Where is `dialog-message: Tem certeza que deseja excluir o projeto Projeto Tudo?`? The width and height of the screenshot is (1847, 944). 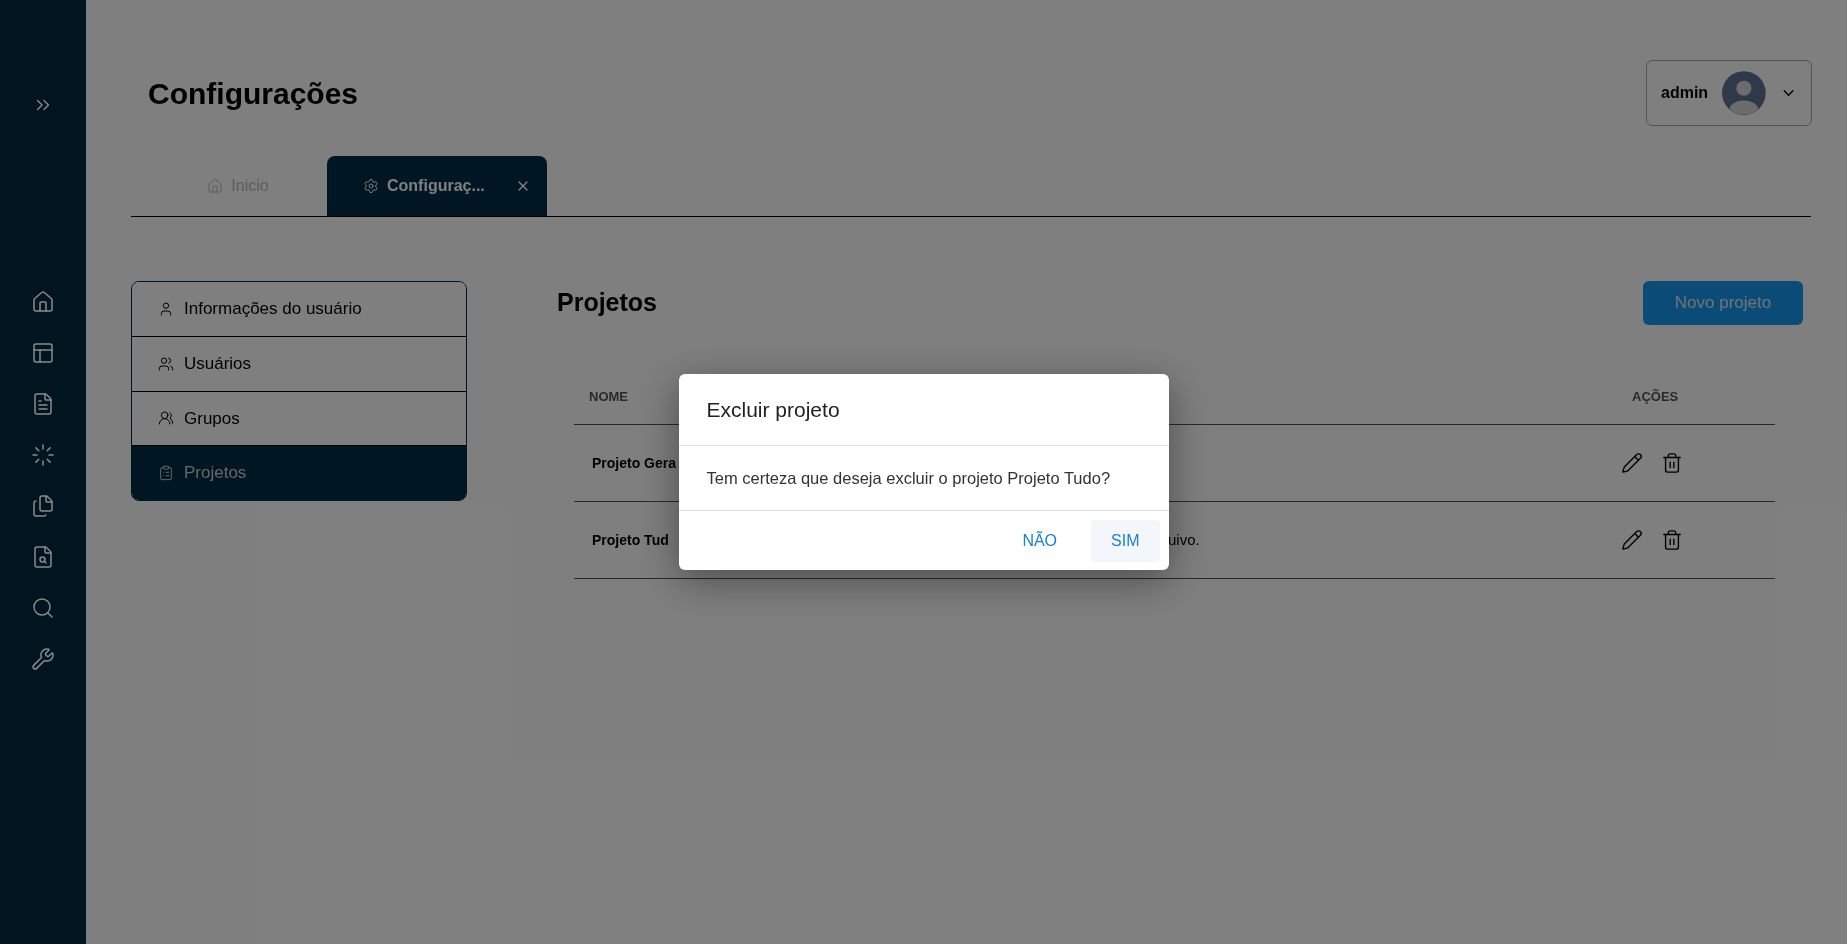 dialog-message: Tem certeza que deseja excluir o projeto Projeto Tudo? is located at coordinates (923, 478).